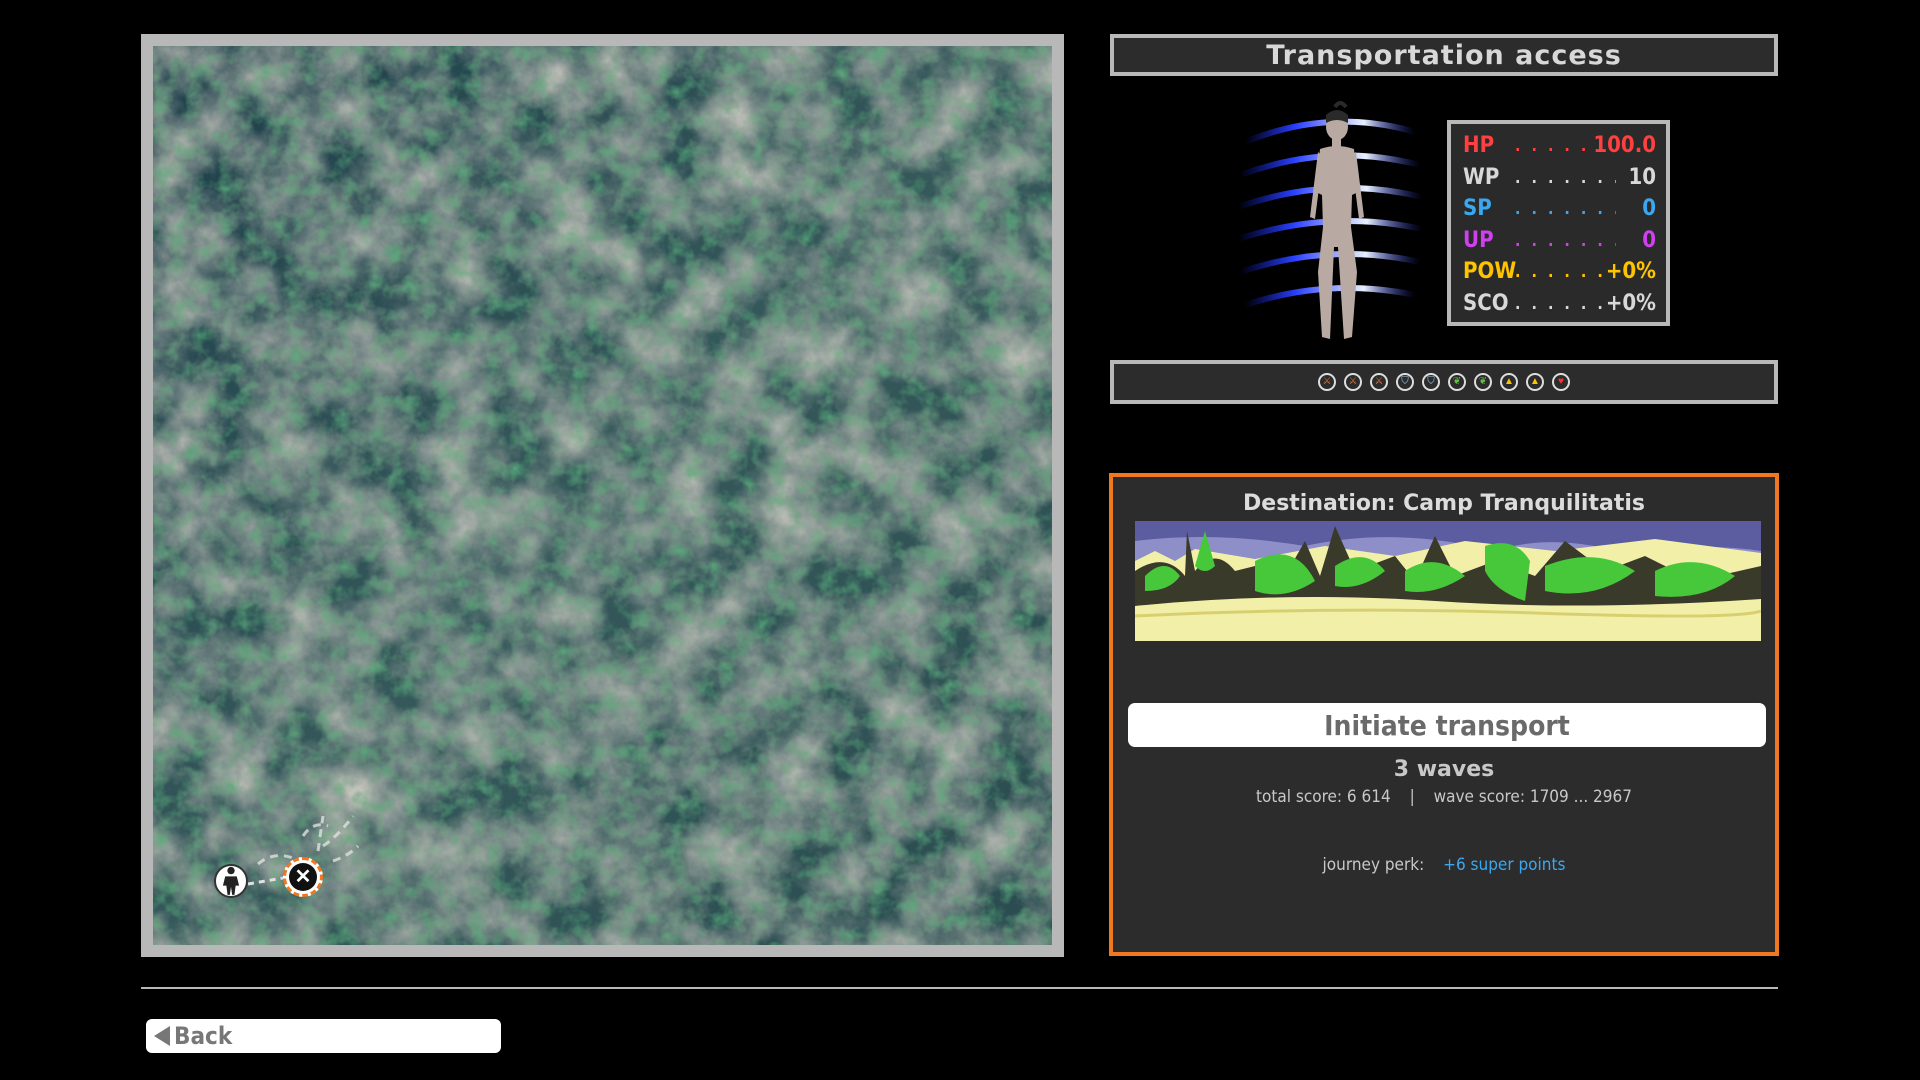 This screenshot has width=1920, height=1080. Describe the element at coordinates (1504, 865) in the screenshot. I see `perk-value: +6 super points` at that location.